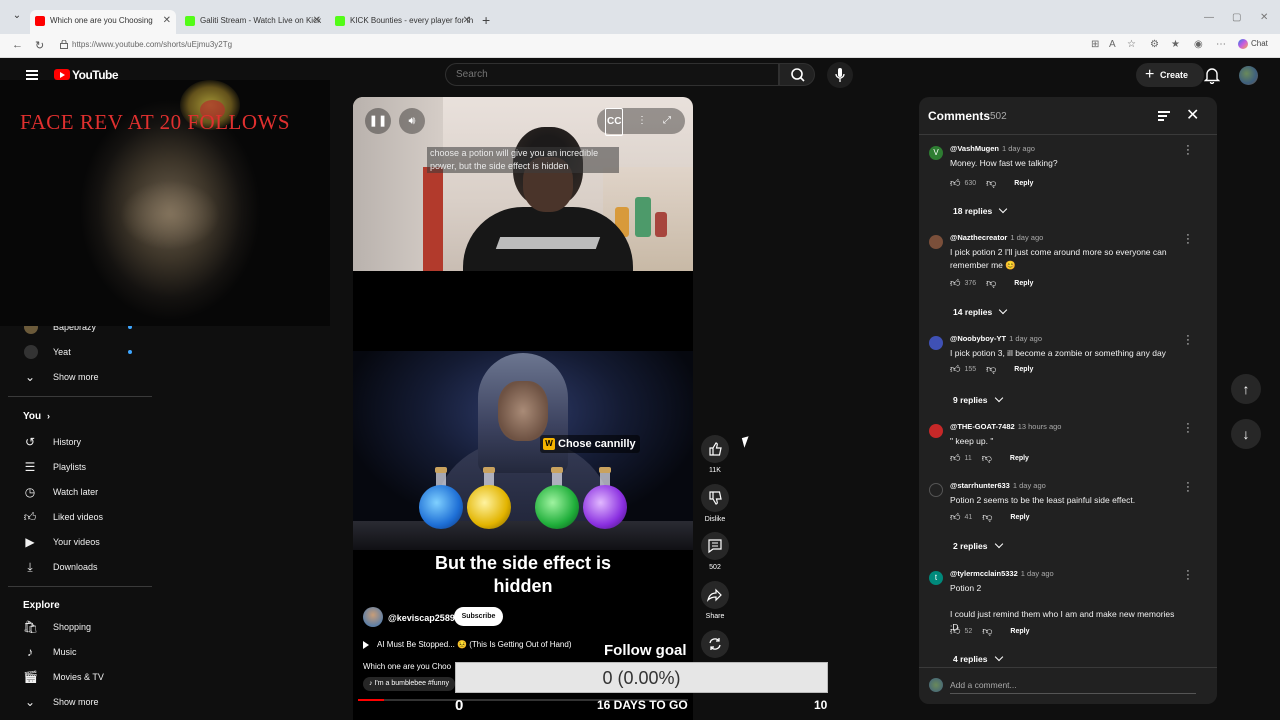 This screenshot has height=720, width=1280. What do you see at coordinates (1236, 17) in the screenshot?
I see `maximize-icon: ▢` at bounding box center [1236, 17].